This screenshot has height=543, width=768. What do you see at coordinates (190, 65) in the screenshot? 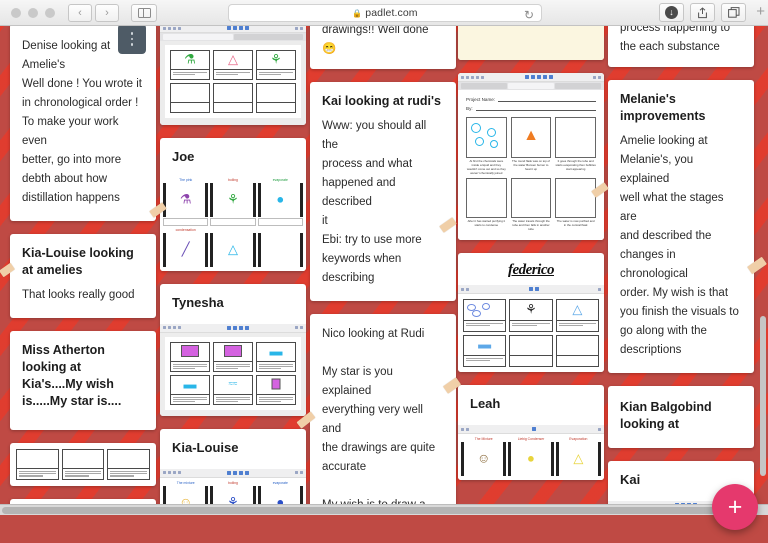
I see `storyboard-cell: ⚗` at bounding box center [190, 65].